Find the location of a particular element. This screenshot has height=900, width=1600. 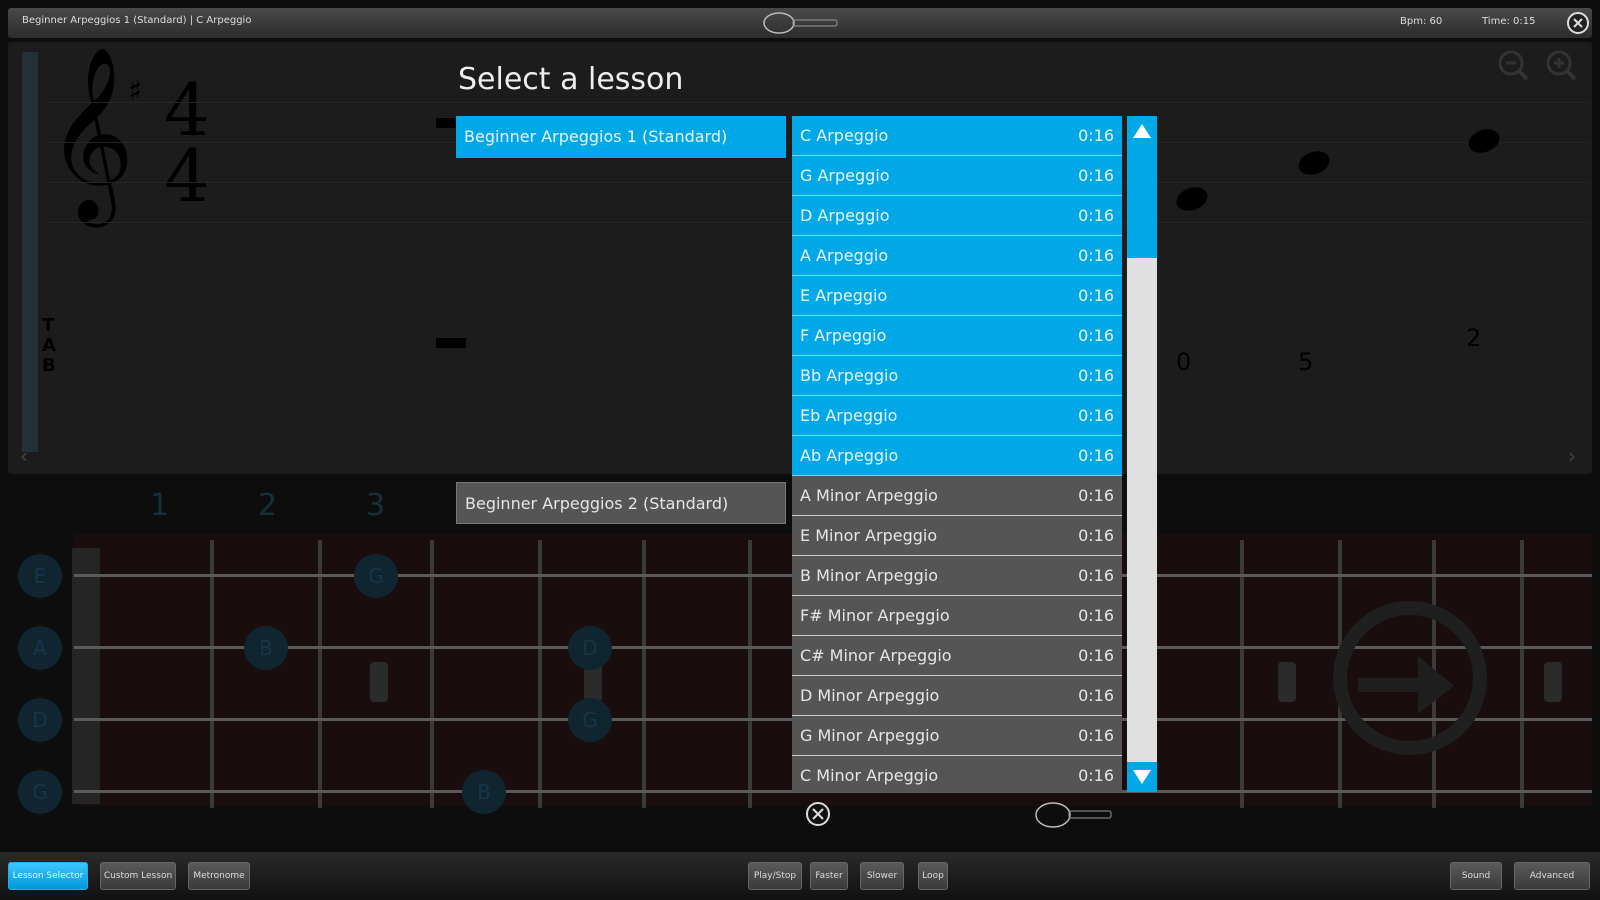

lesson-item: A Arpeggio 0:16 is located at coordinates (957, 256).